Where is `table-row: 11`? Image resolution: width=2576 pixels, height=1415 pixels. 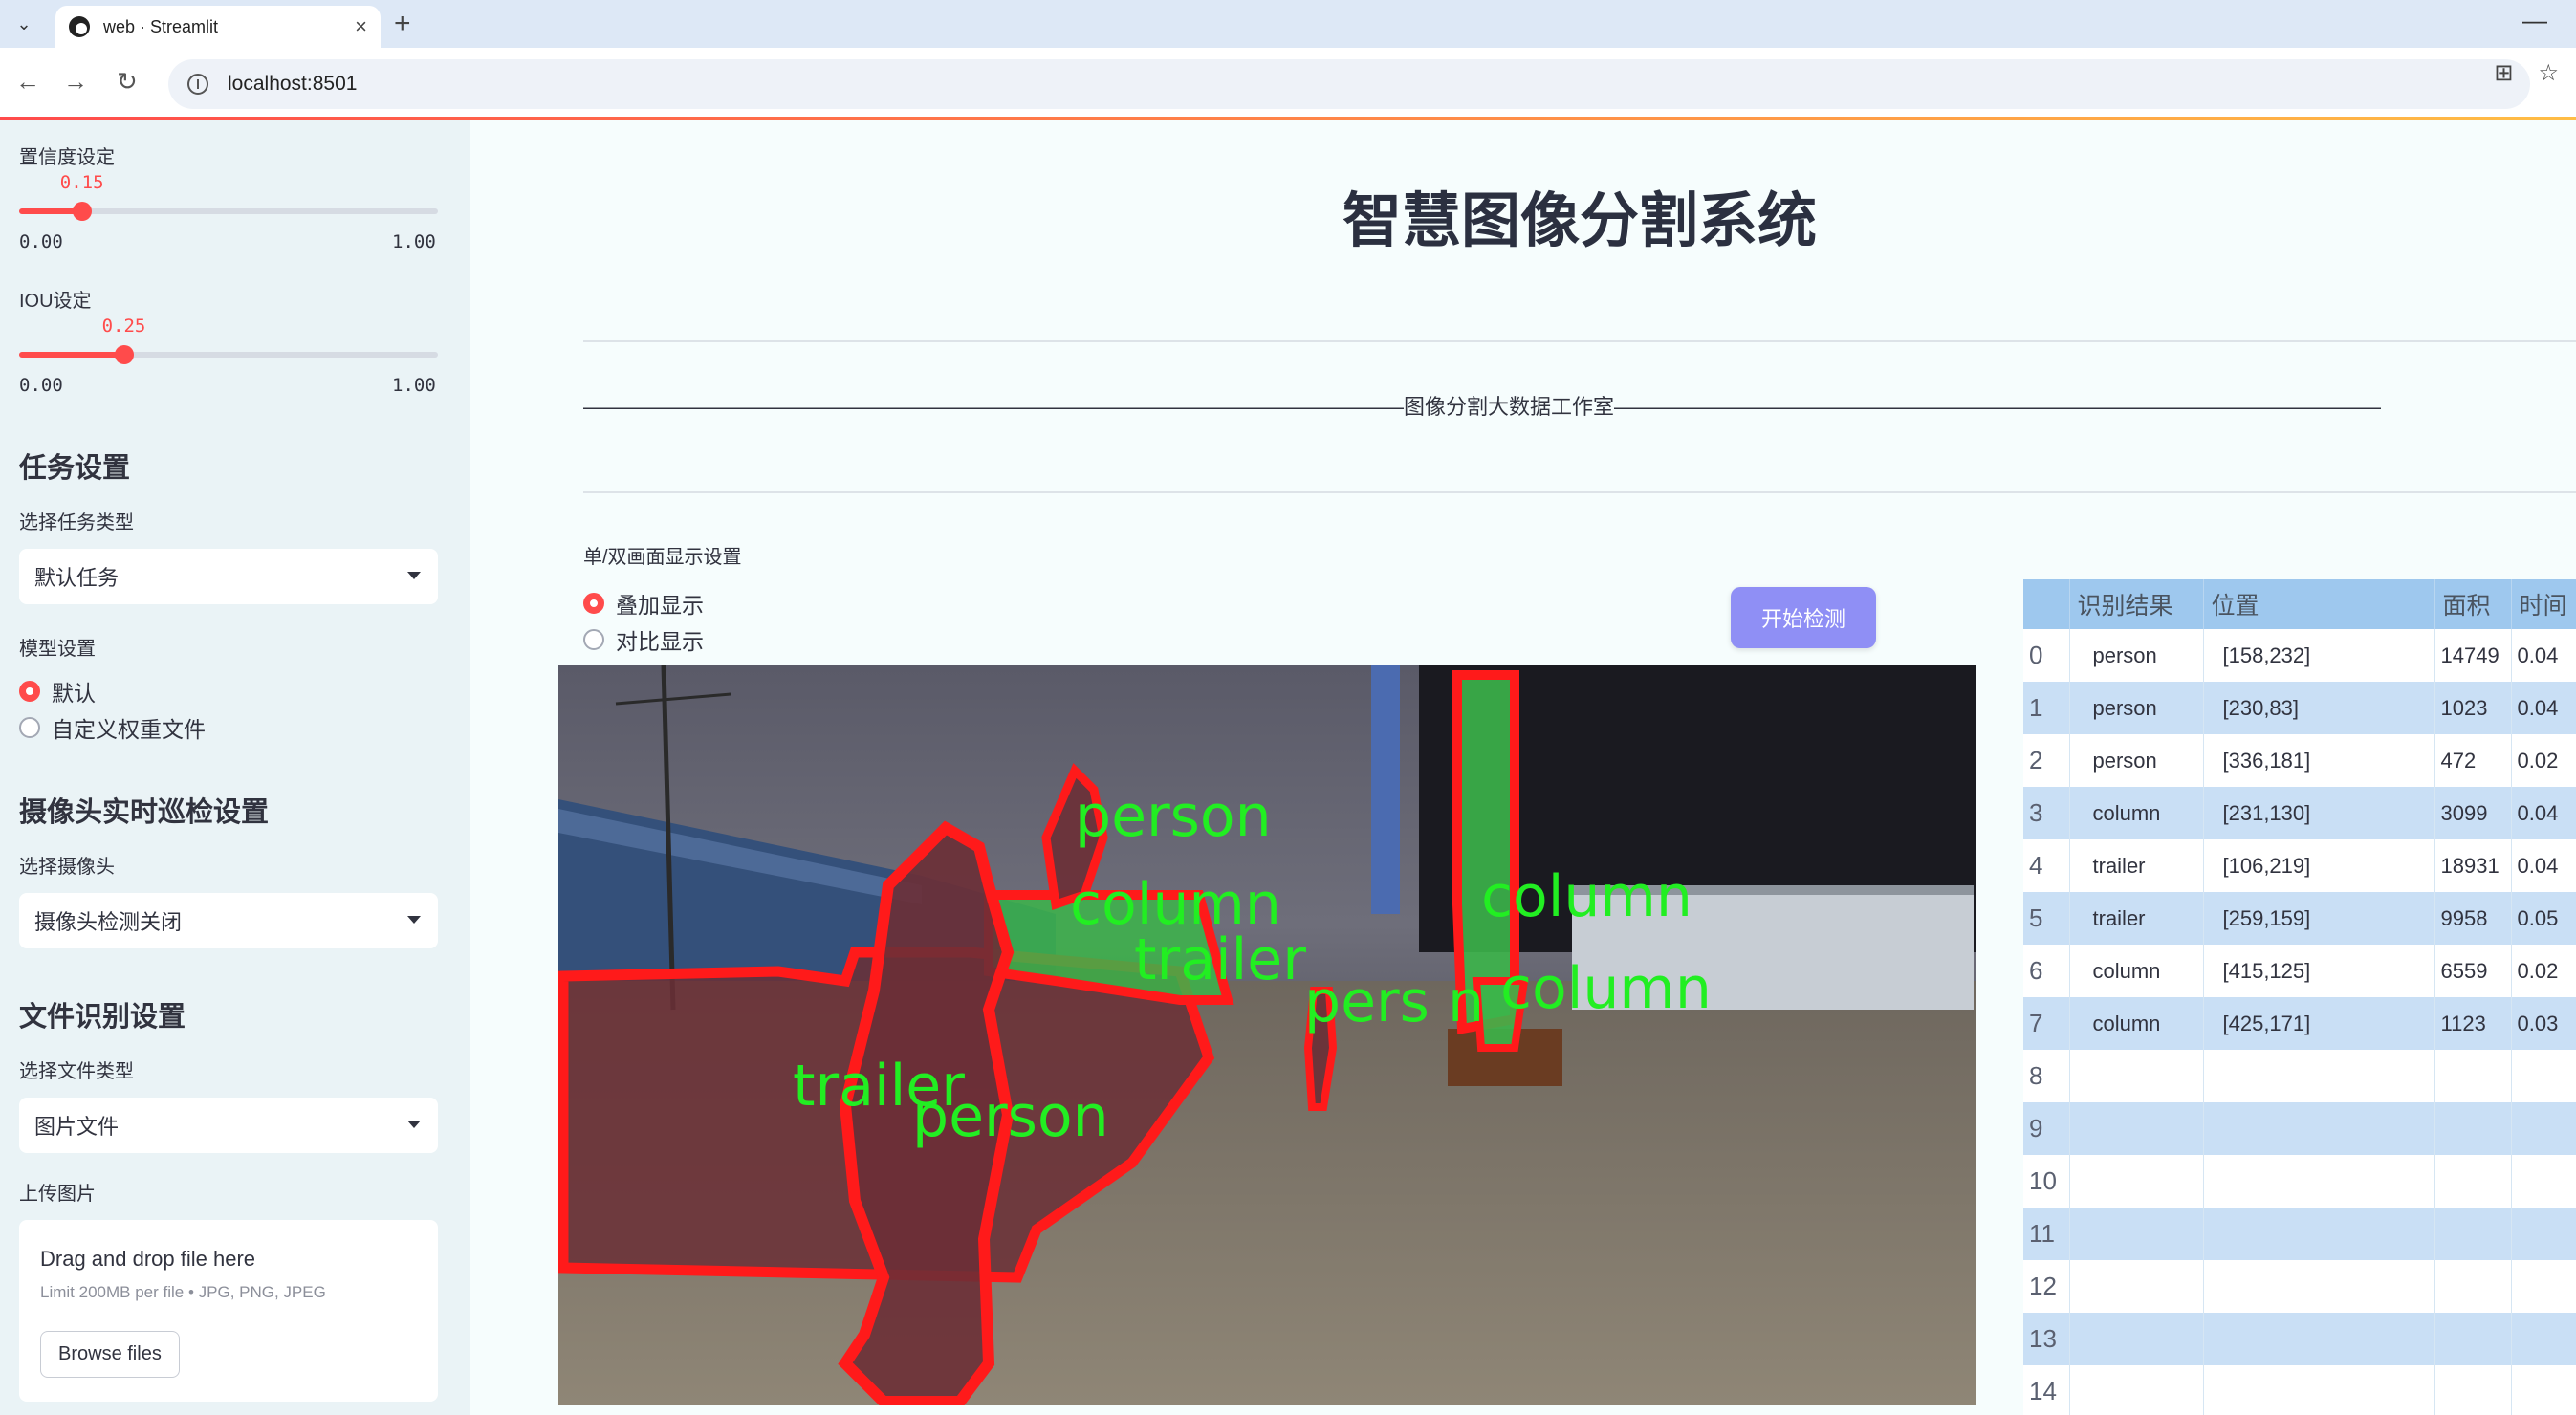
table-row: 11 is located at coordinates (2299, 1234).